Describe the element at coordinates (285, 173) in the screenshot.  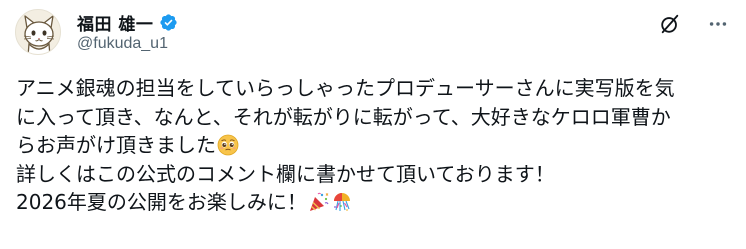
I see `post-text-line-4: 詳しくはこの公式のコメント欄に書かせて頂いております！` at that location.